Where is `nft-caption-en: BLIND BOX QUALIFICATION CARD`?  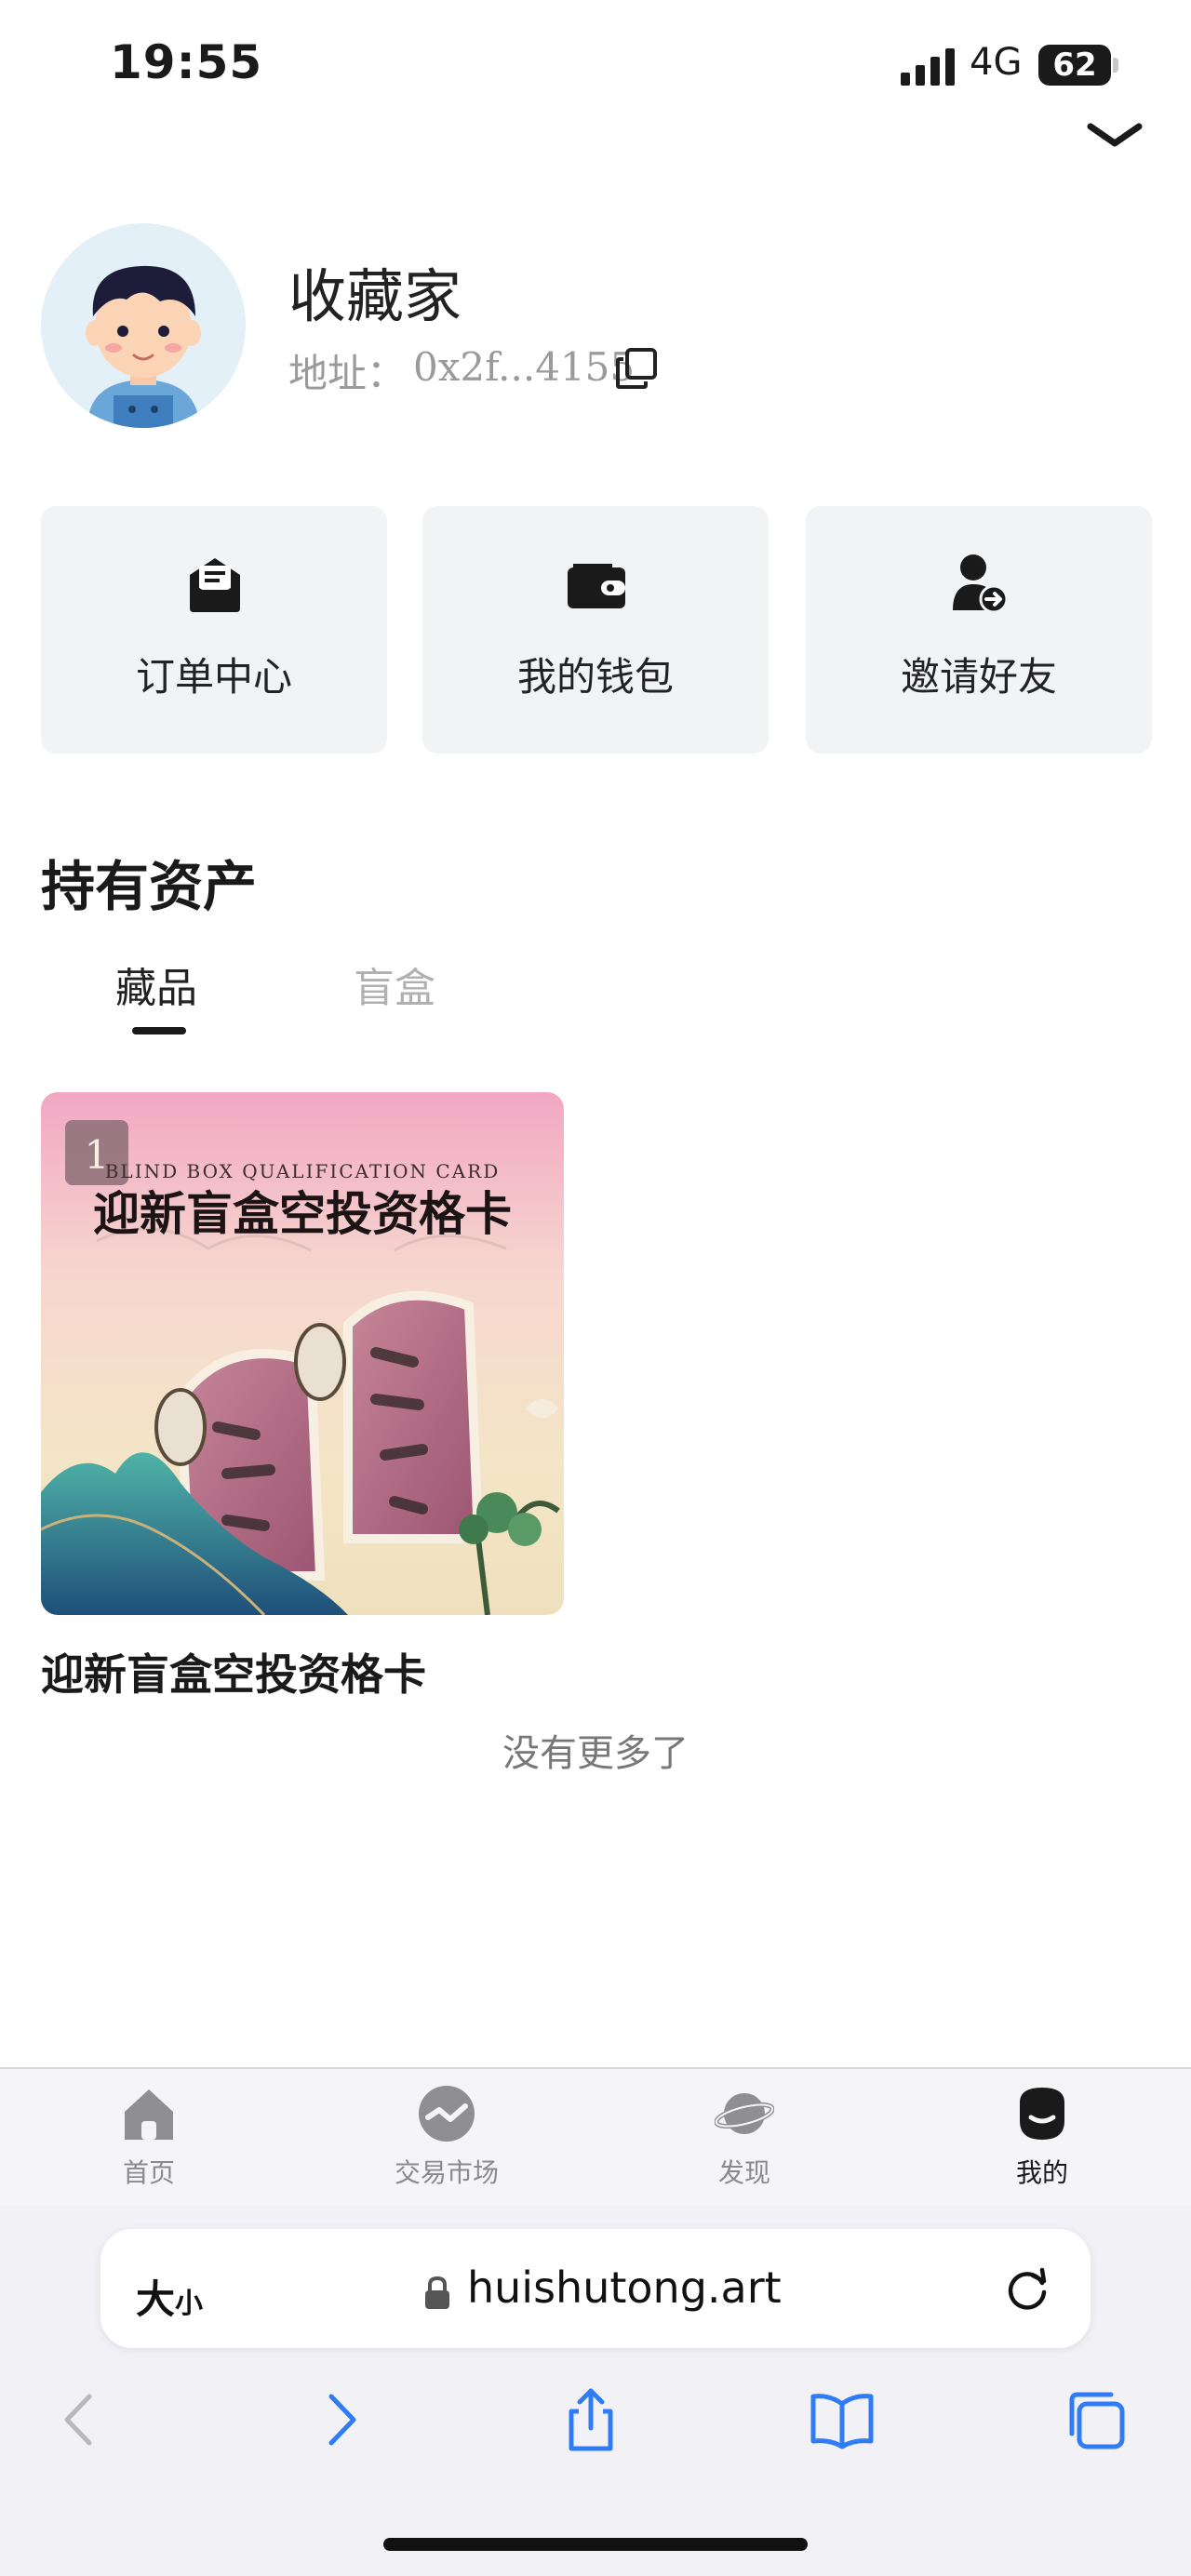 nft-caption-en: BLIND BOX QUALIFICATION CARD is located at coordinates (303, 1171).